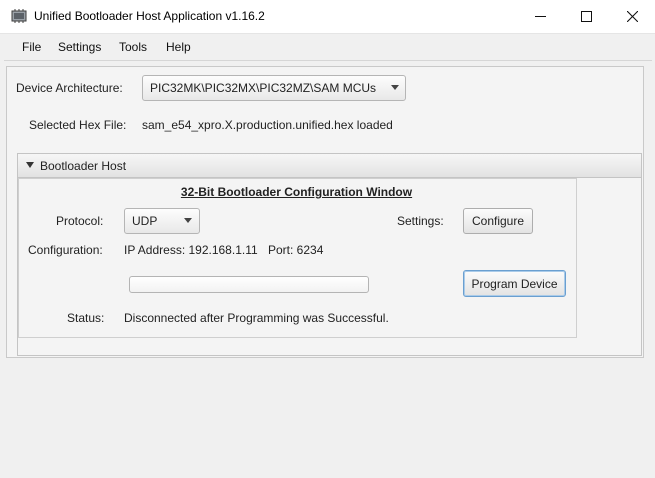 The height and width of the screenshot is (478, 655). Describe the element at coordinates (296, 192) in the screenshot. I see `config-window-heading: 32-Bit Bootloader Configuration Window` at that location.